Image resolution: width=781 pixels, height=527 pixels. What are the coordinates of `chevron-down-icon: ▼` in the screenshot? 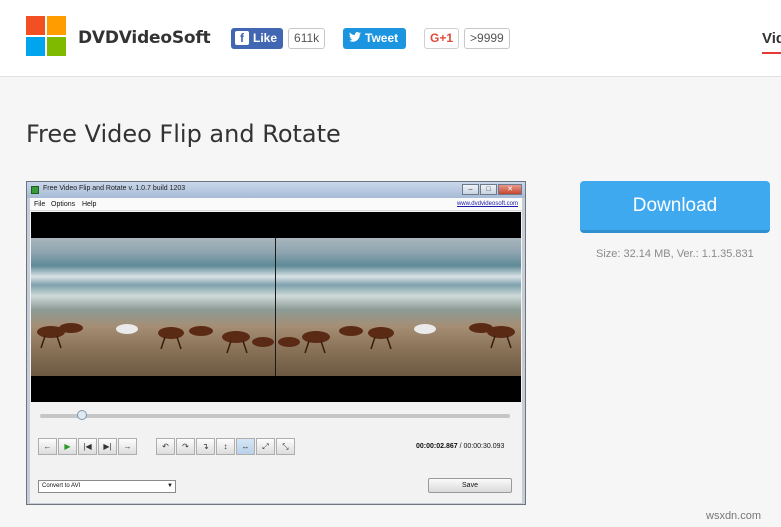 It's located at (170, 486).